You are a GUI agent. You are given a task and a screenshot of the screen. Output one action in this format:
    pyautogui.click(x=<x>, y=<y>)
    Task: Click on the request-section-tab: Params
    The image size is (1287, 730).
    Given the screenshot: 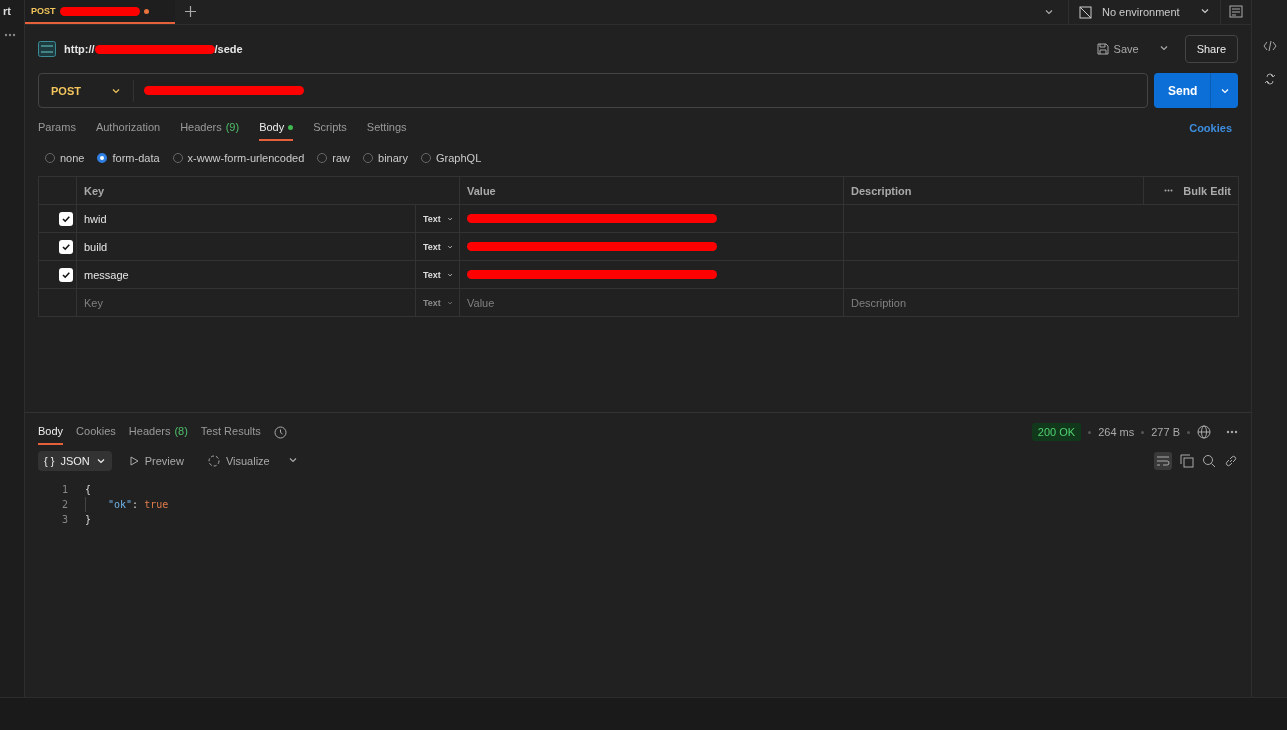 What is the action you would take?
    pyautogui.click(x=57, y=128)
    